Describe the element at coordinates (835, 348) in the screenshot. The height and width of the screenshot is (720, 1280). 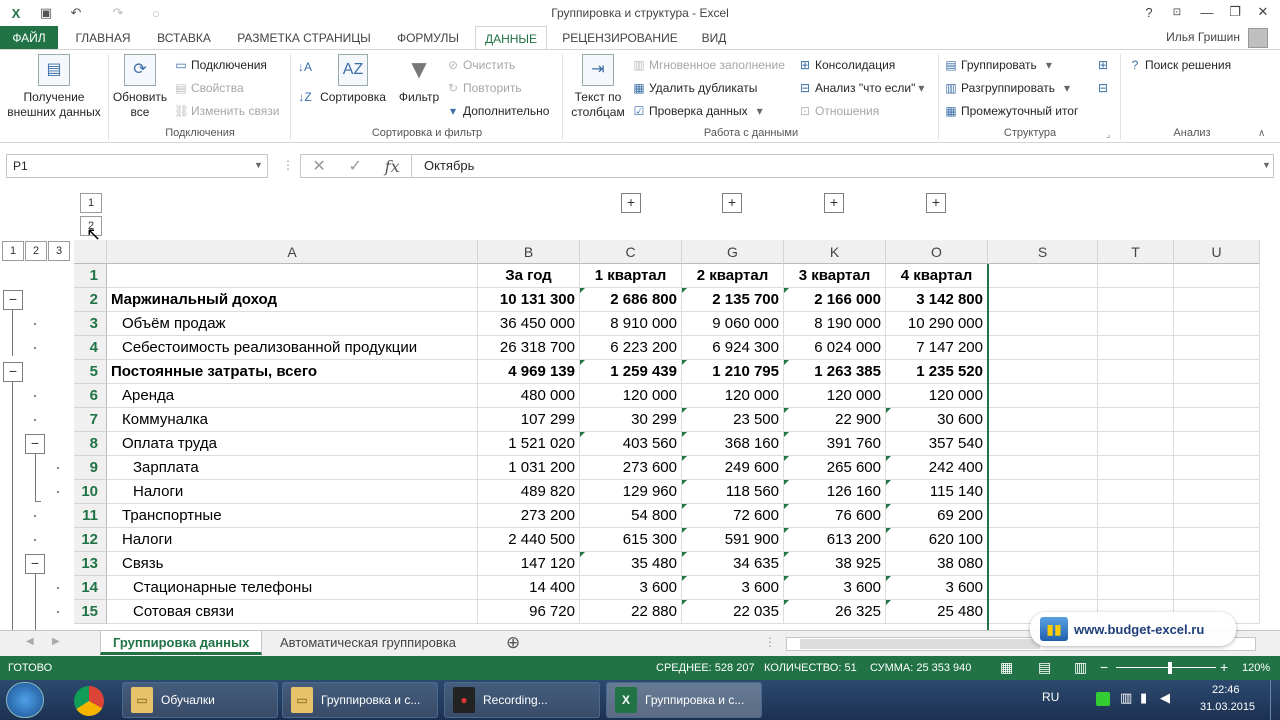
I see `cell-value: 6 024 000` at that location.